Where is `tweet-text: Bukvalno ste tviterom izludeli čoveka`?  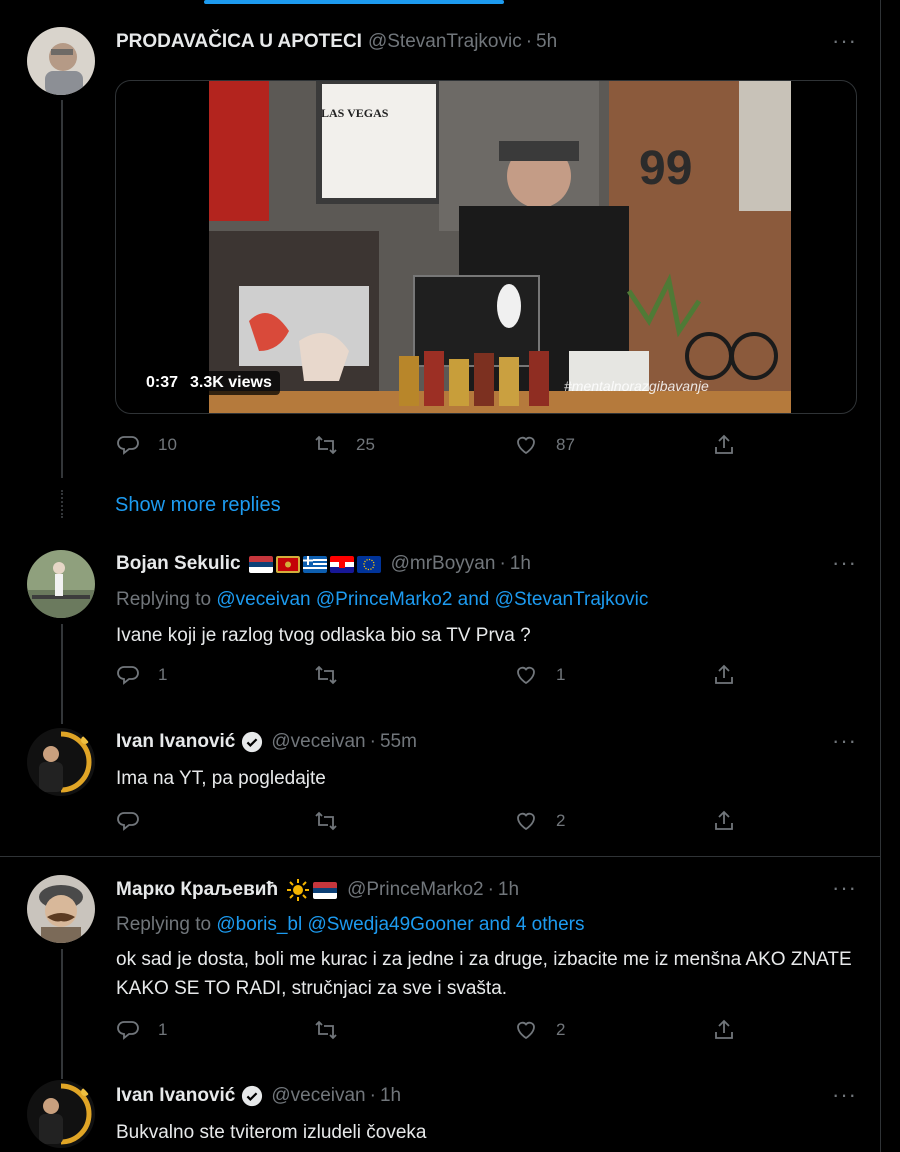
tweet-text: Bukvalno ste tviterom izludeli čoveka is located at coordinates (271, 1132).